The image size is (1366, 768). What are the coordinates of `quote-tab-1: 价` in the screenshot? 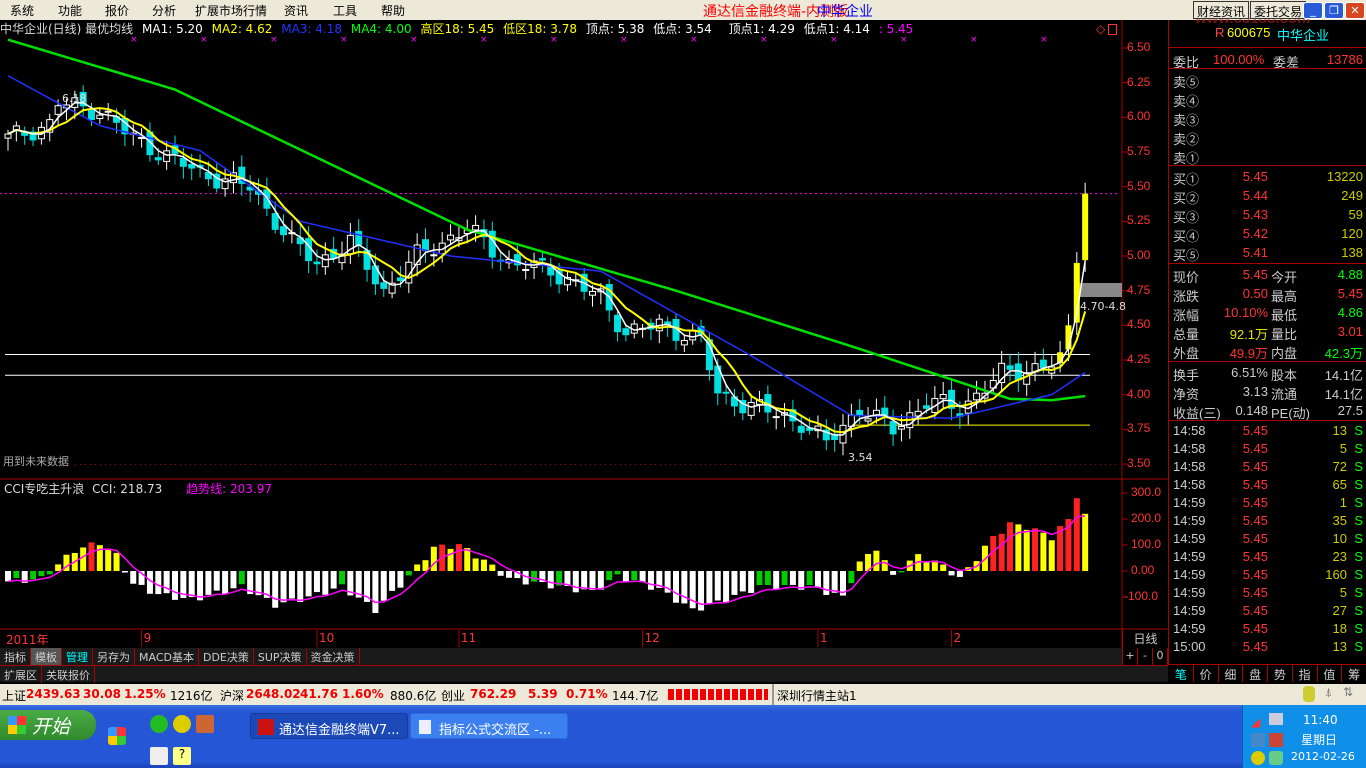 It's located at (1206, 673).